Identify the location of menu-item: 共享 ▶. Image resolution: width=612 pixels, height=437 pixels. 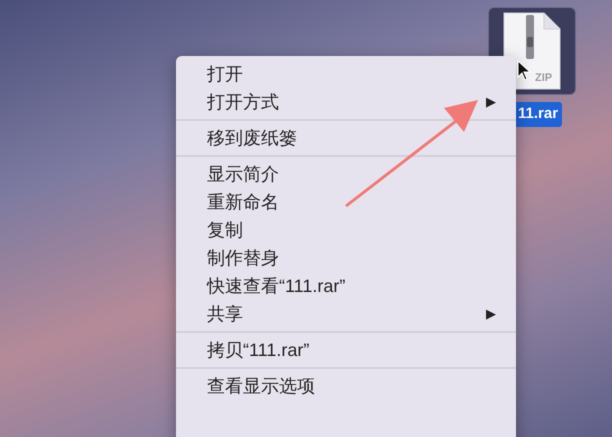
(346, 314).